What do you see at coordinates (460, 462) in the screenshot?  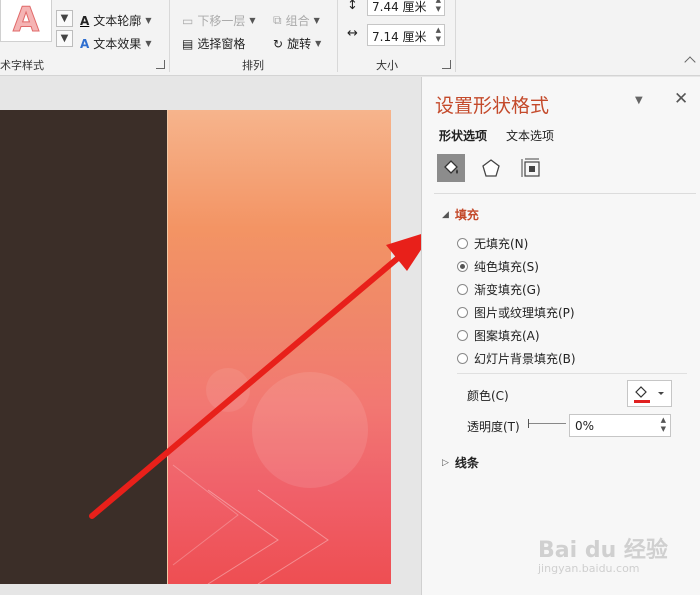 I see `line-section-header: ▷ 线条` at bounding box center [460, 462].